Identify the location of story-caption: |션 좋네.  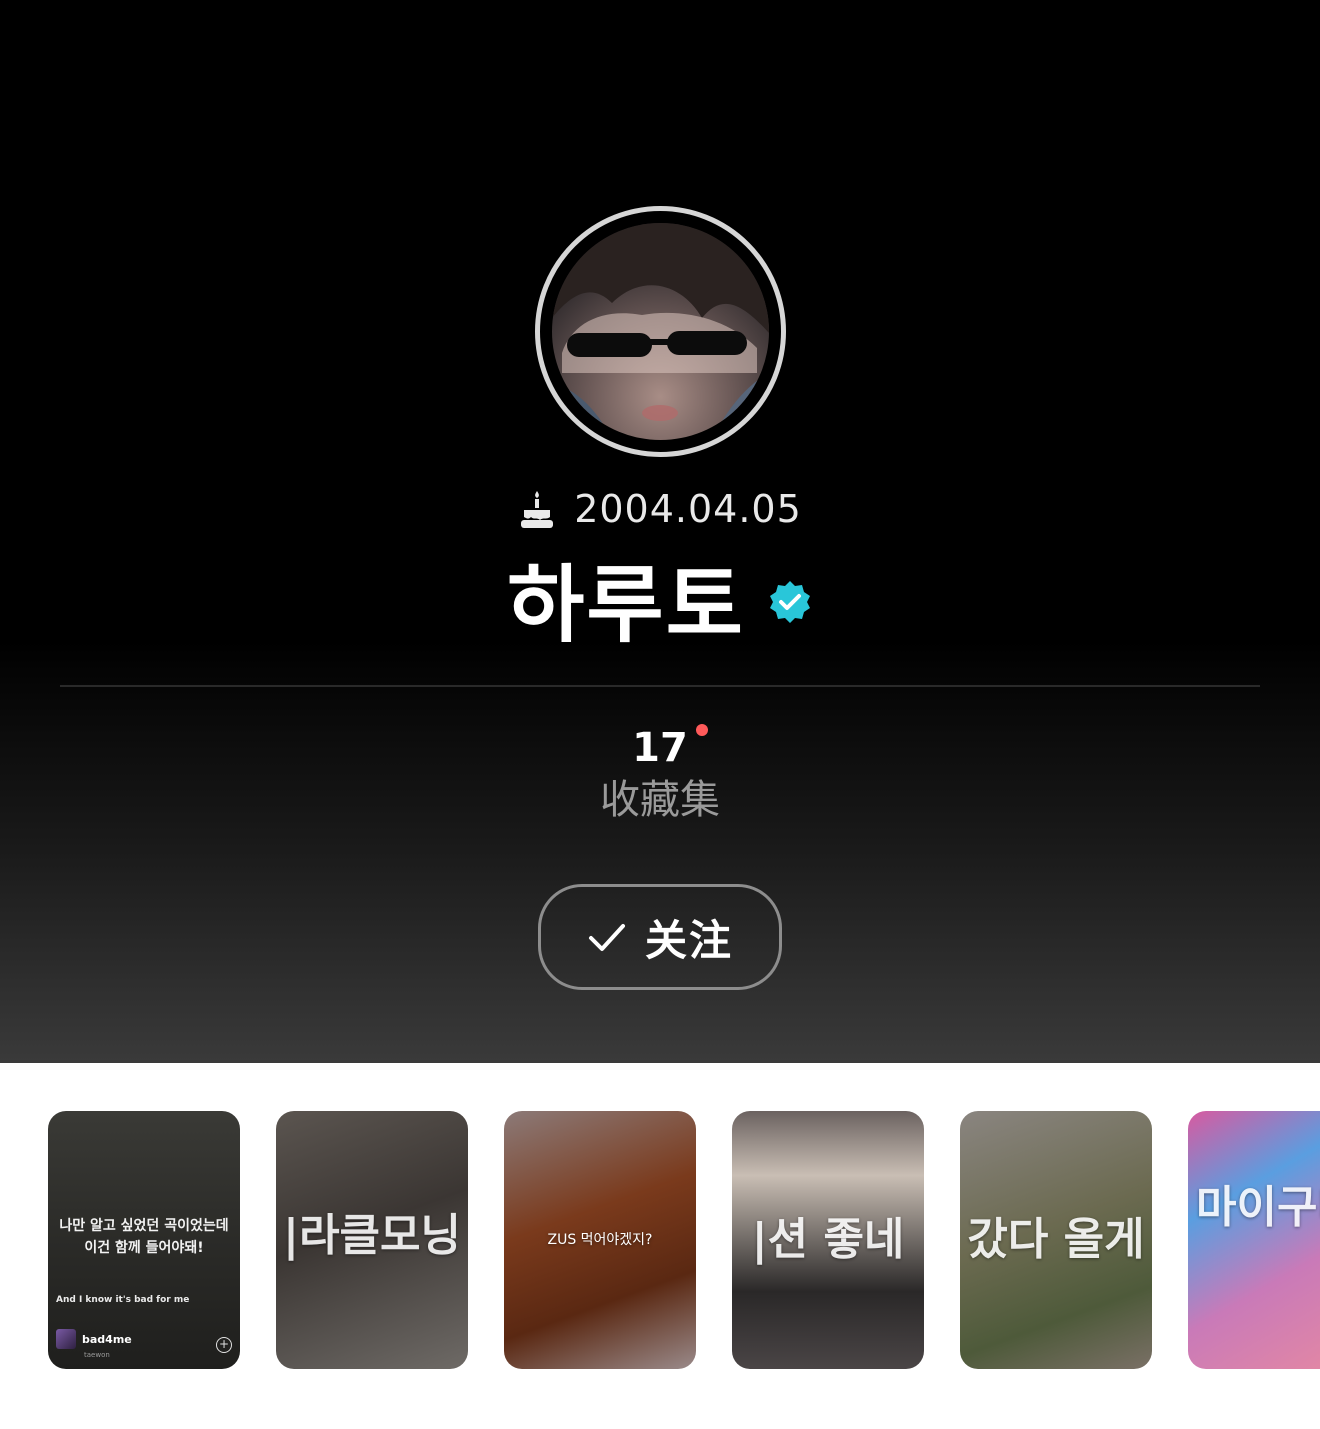
(828, 1239).